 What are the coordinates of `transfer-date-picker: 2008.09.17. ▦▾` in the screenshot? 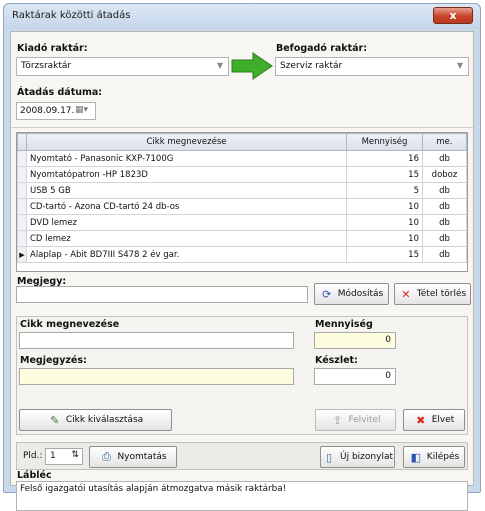 It's located at (56, 111).